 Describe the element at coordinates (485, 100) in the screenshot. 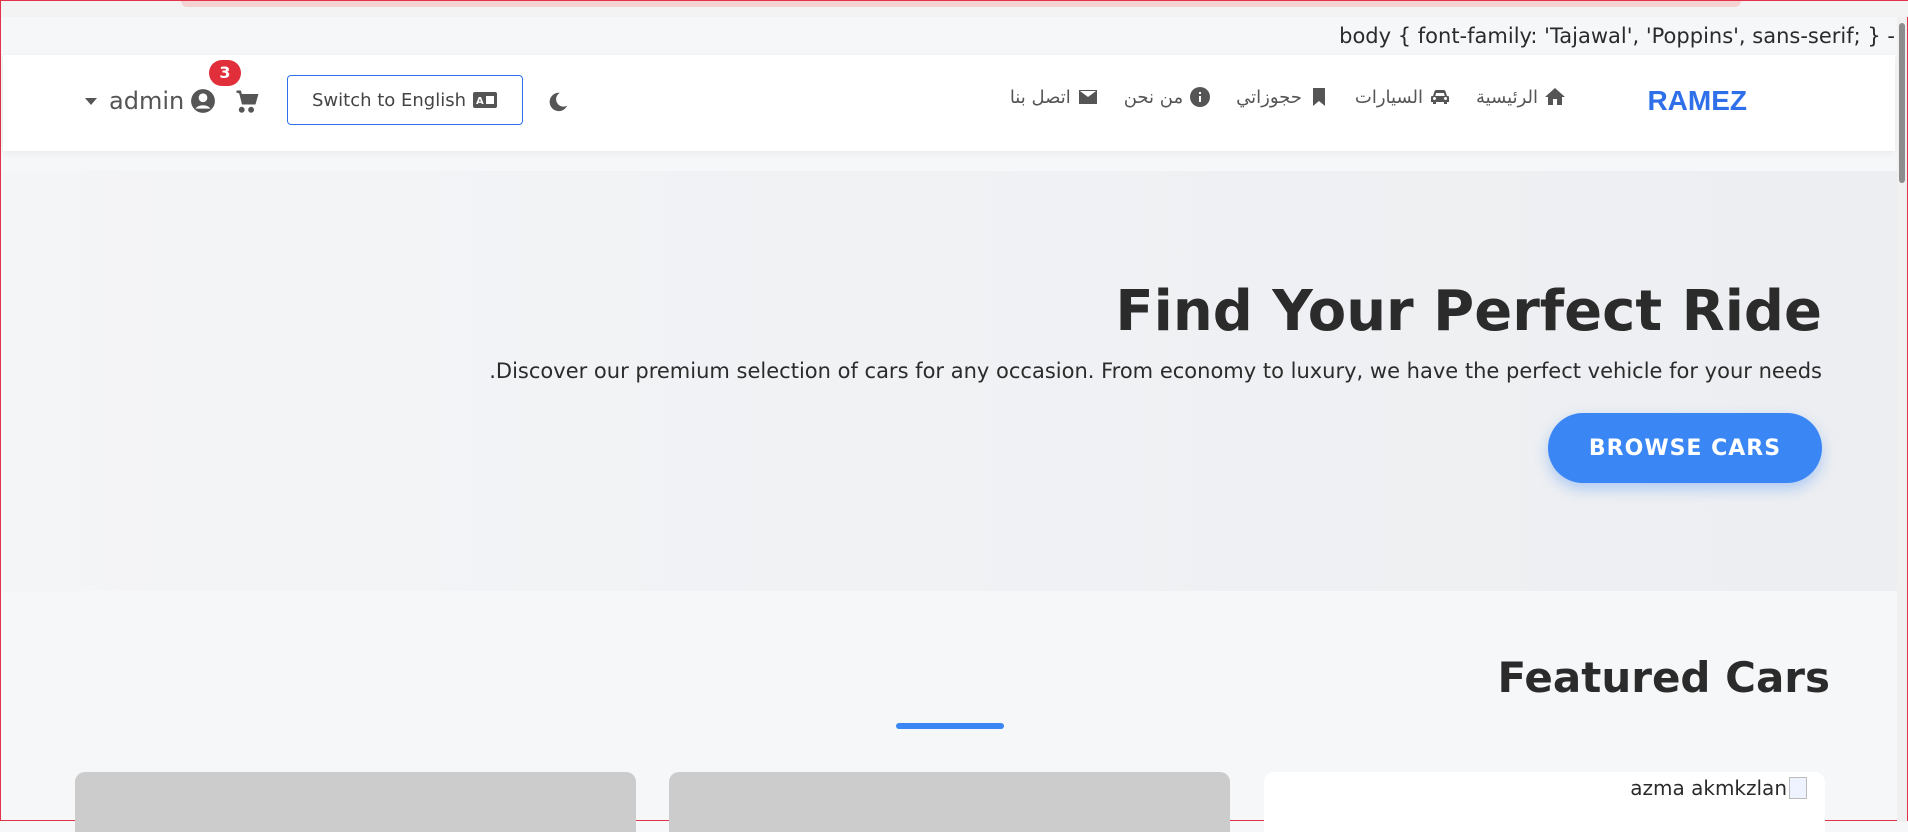

I see `language-icon: A` at that location.